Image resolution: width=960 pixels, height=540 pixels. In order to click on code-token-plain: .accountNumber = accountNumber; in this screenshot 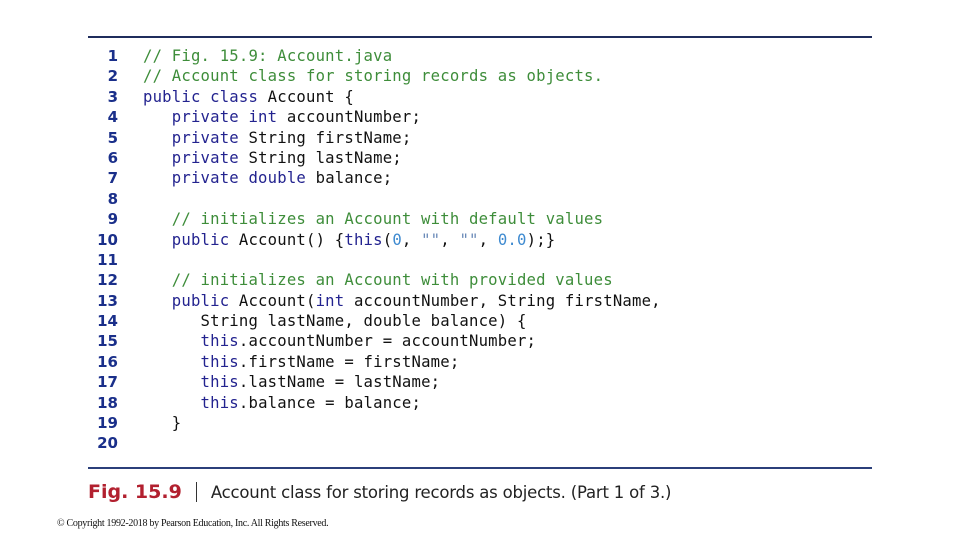, I will do `click(387, 341)`.